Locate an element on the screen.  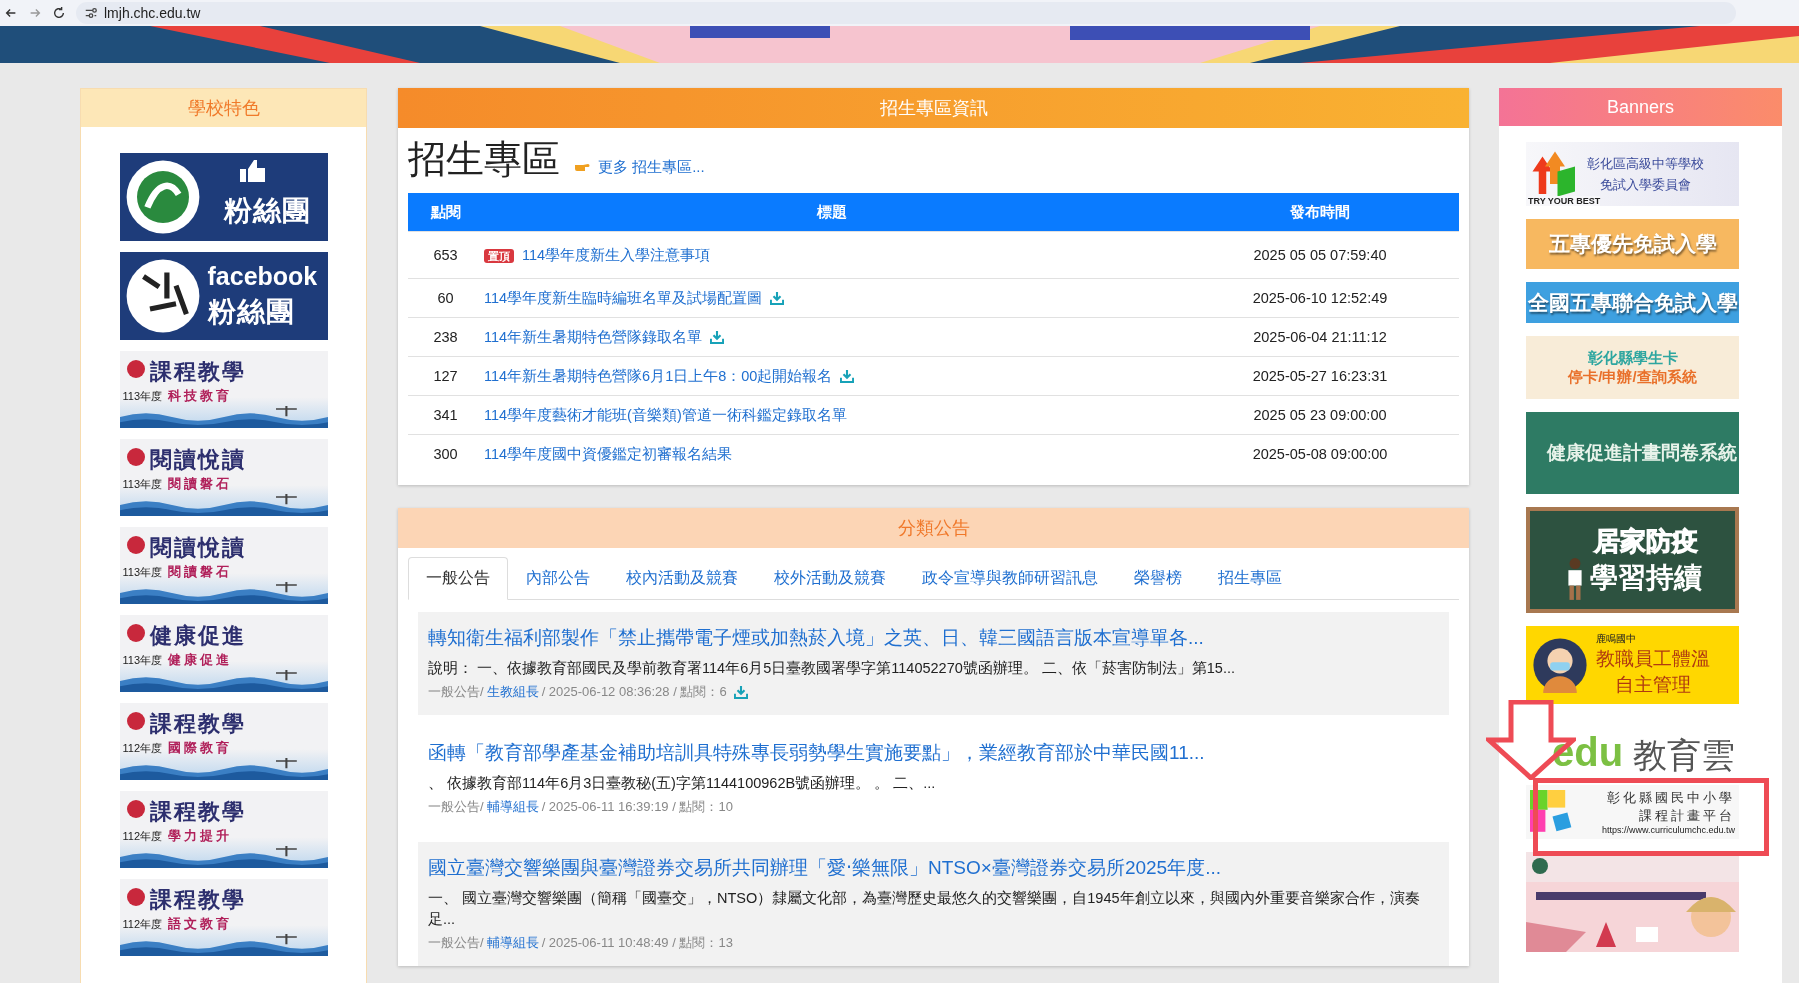
category-tab: 一般公告 is located at coordinates (458, 578).